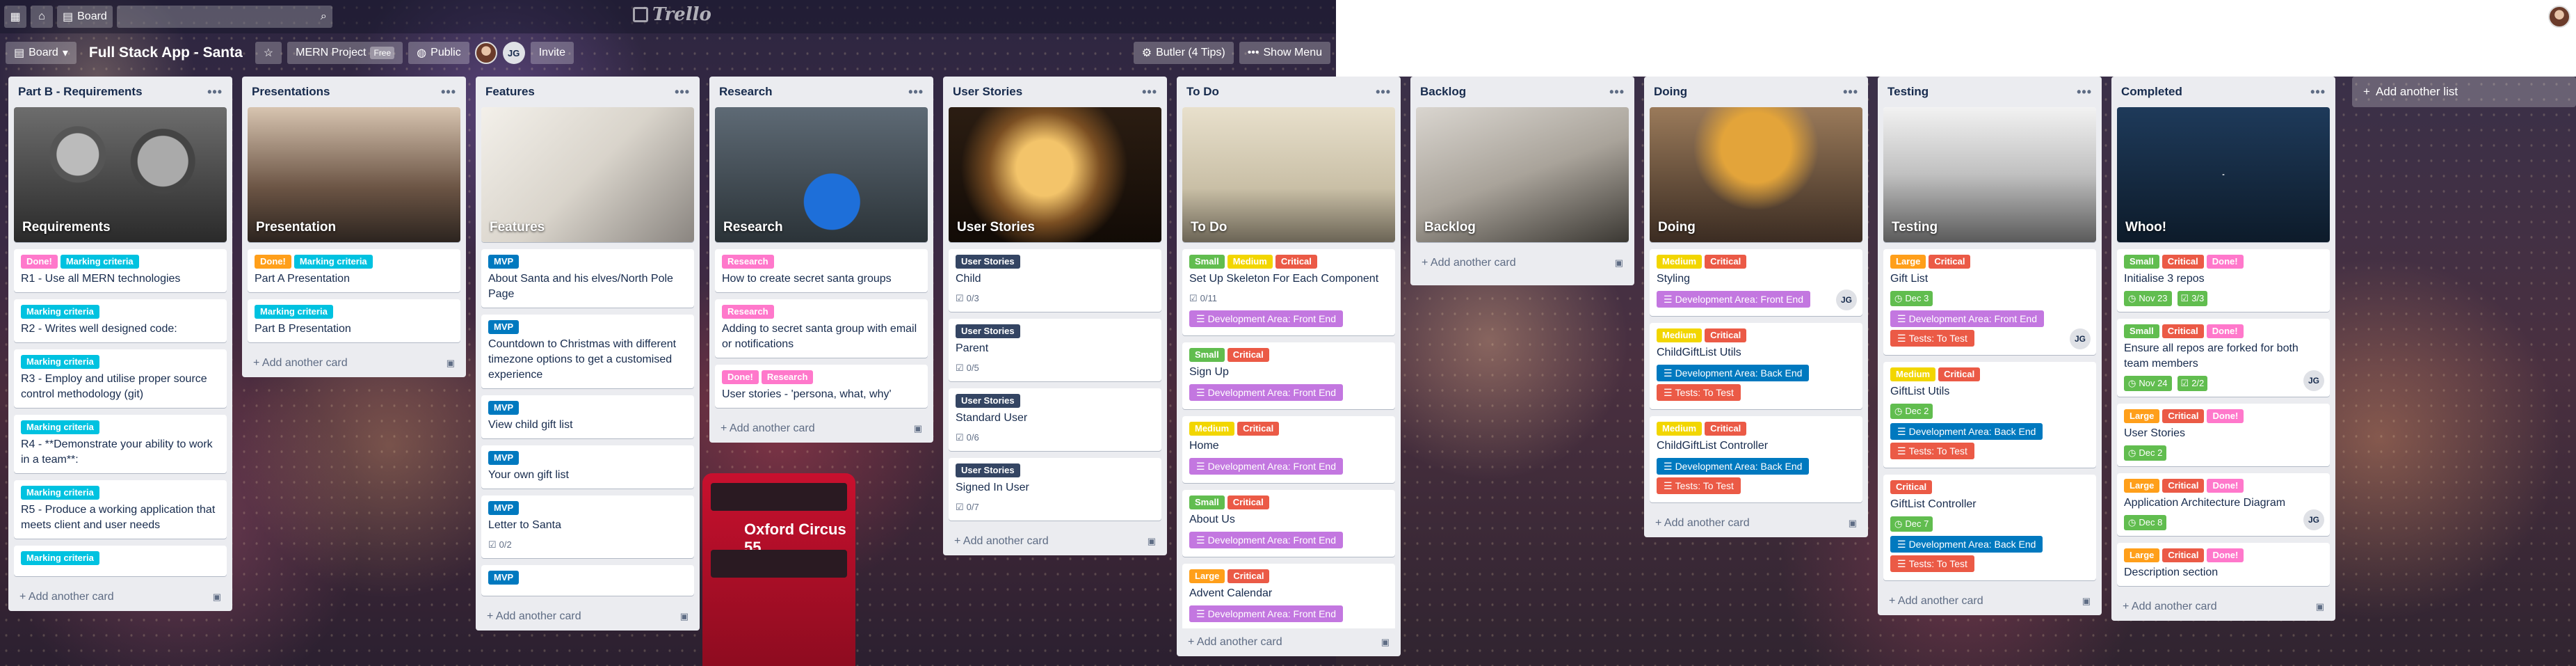 The width and height of the screenshot is (2576, 666). I want to click on card: User Stories Parent ☑ 0/5, so click(1055, 350).